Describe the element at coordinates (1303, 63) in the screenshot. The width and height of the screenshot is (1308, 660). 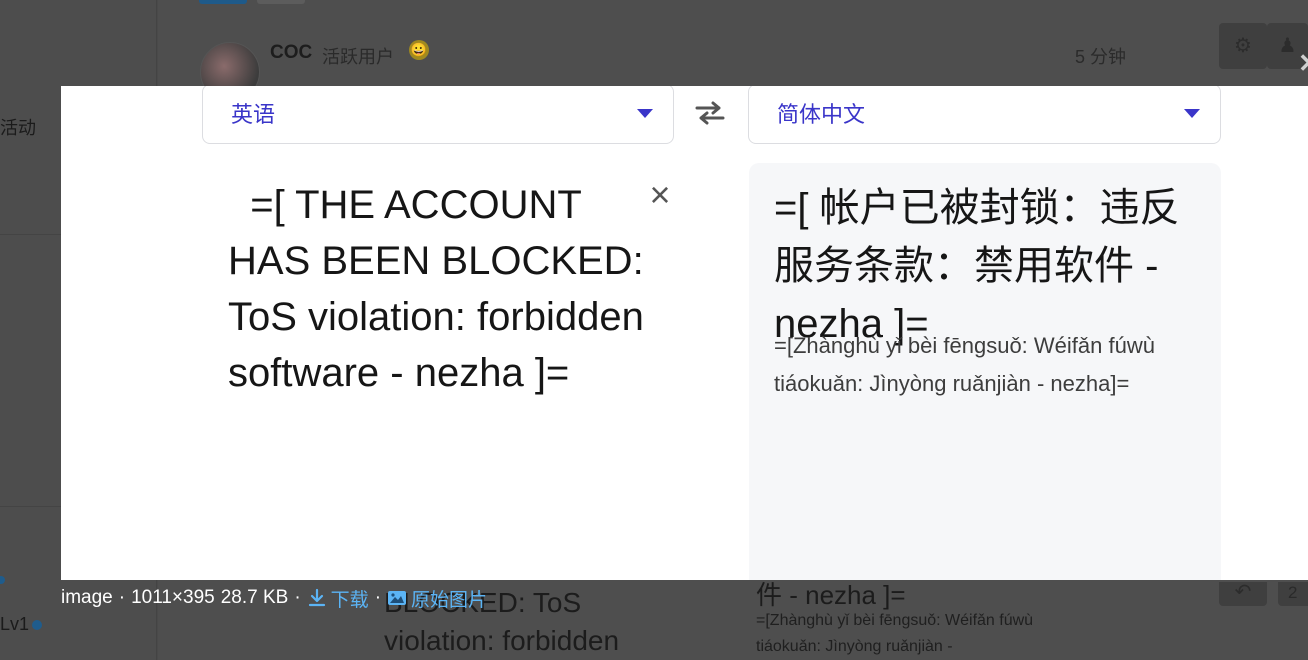
I see `close-icon: ✕` at that location.